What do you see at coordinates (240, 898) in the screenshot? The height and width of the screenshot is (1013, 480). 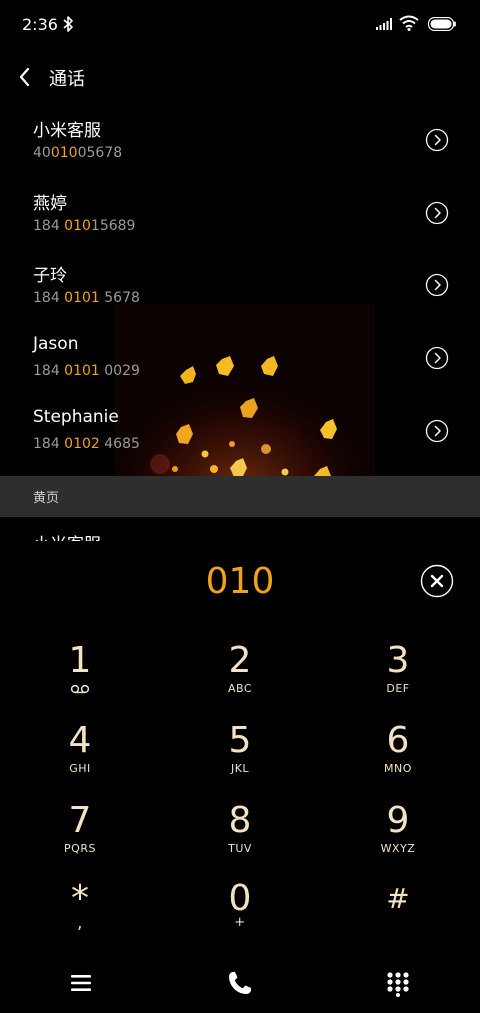 I see `key-digit: 0` at bounding box center [240, 898].